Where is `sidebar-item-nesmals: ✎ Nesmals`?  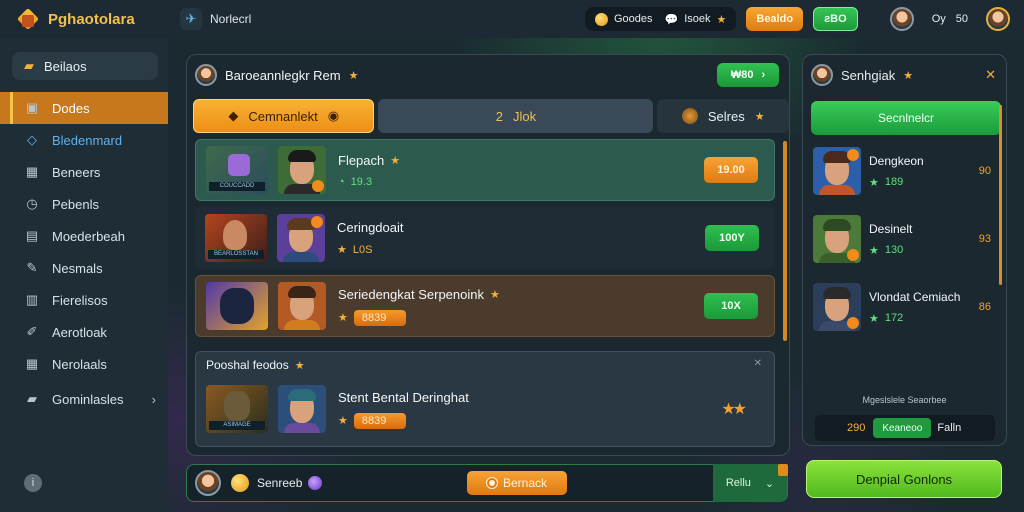 sidebar-item-nesmals: ✎ Nesmals is located at coordinates (84, 268).